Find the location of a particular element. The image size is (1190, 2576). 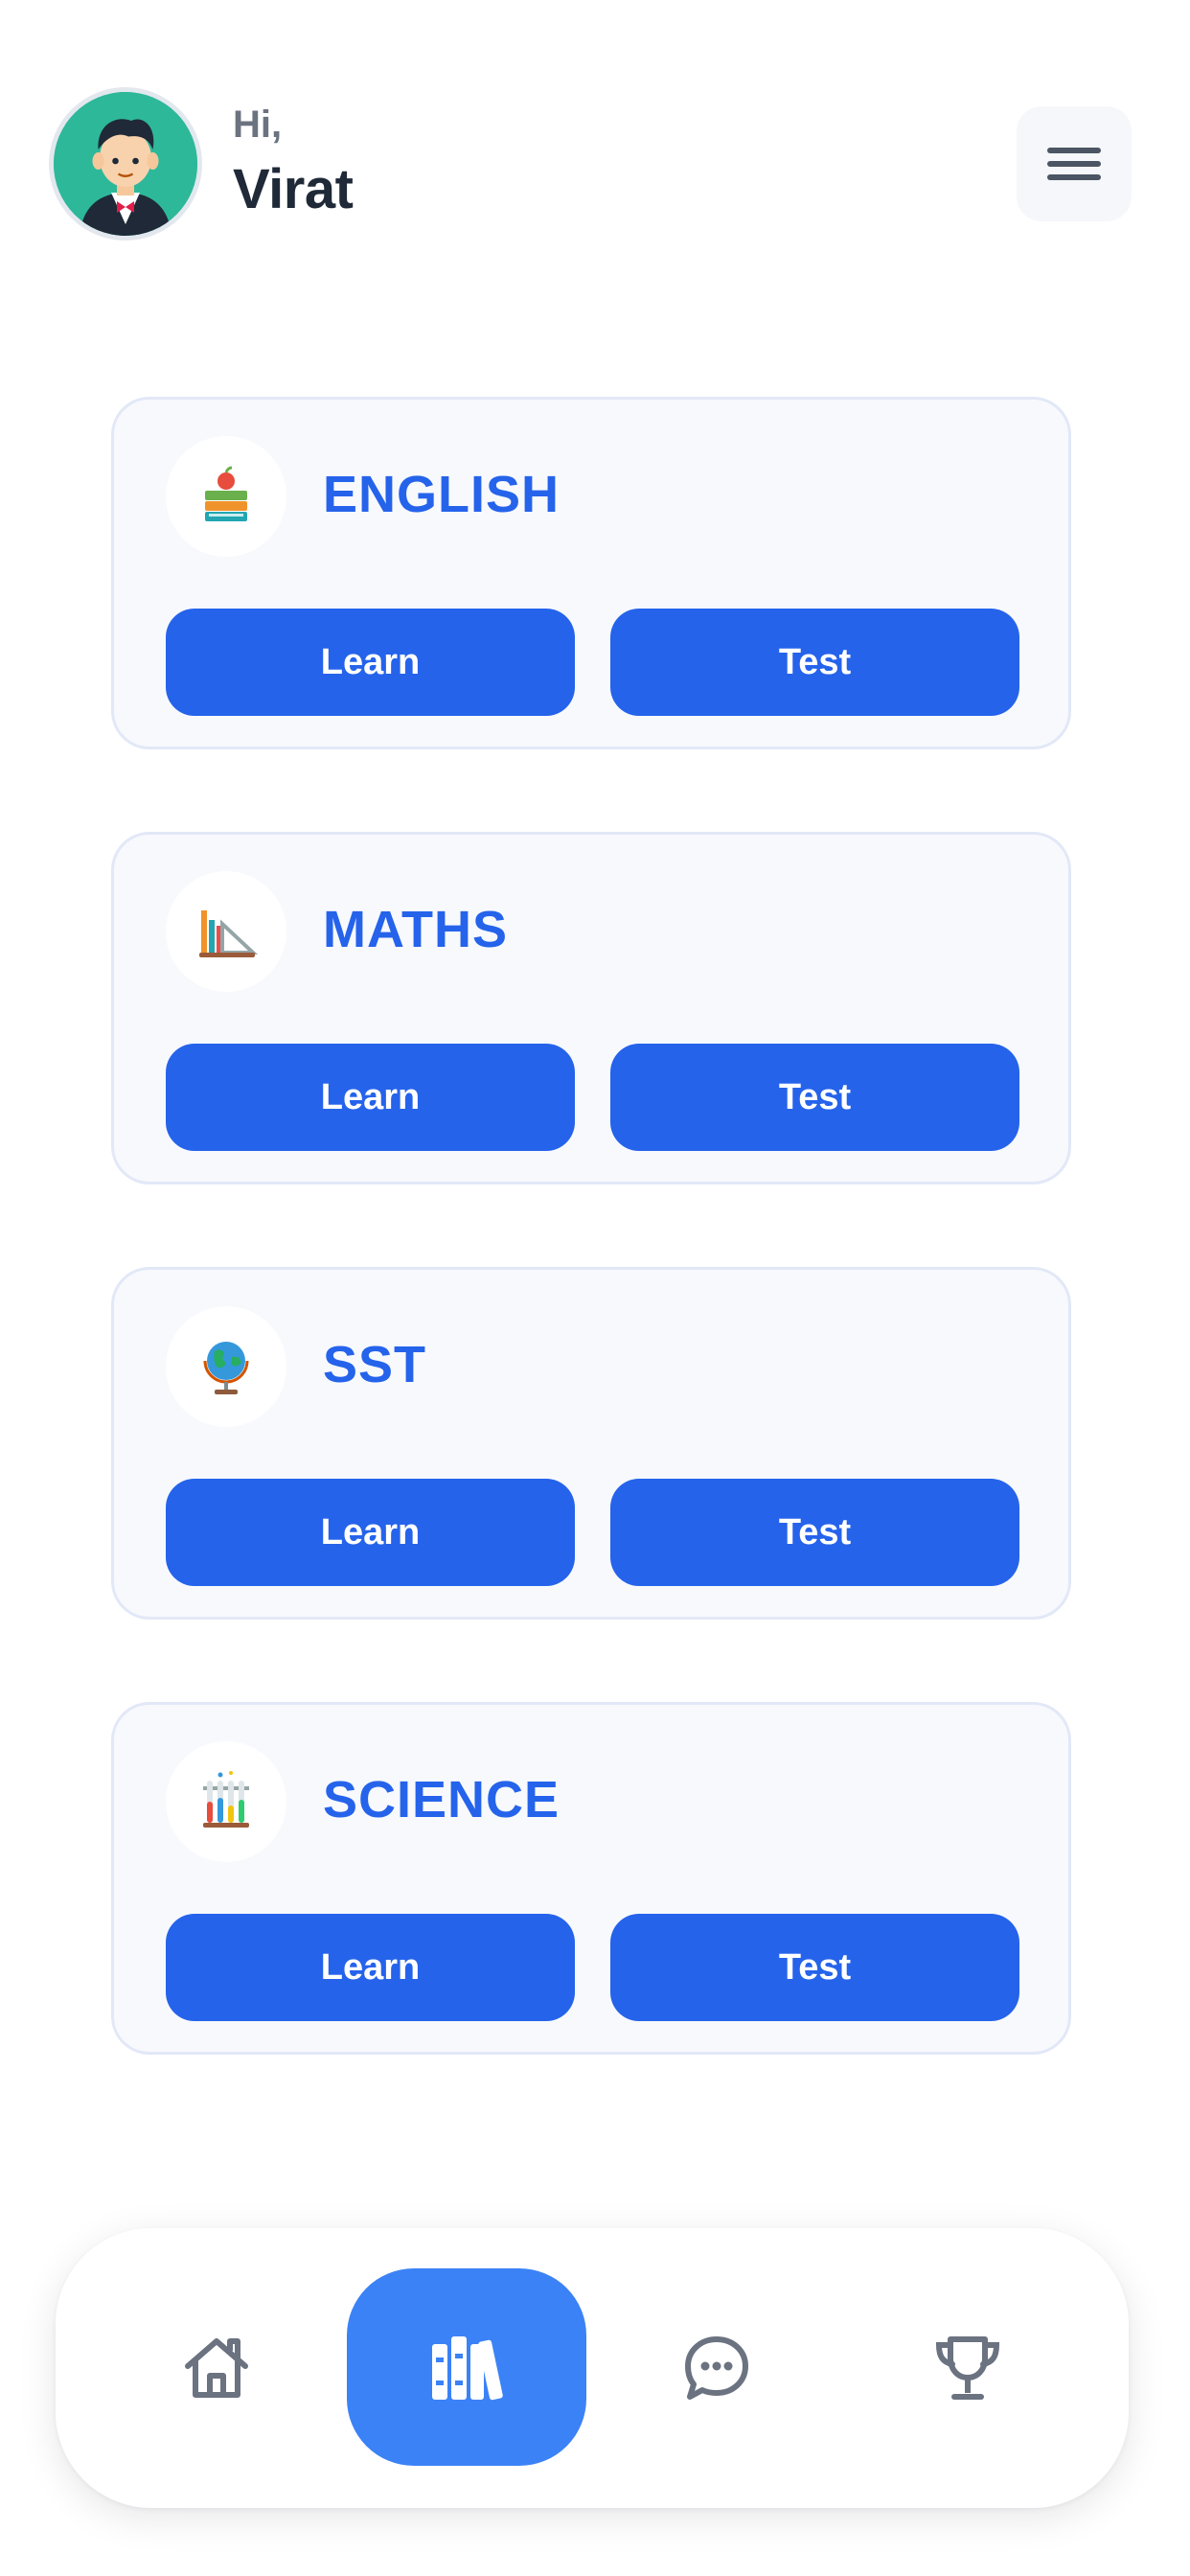

library-icon is located at coordinates (468, 2368).